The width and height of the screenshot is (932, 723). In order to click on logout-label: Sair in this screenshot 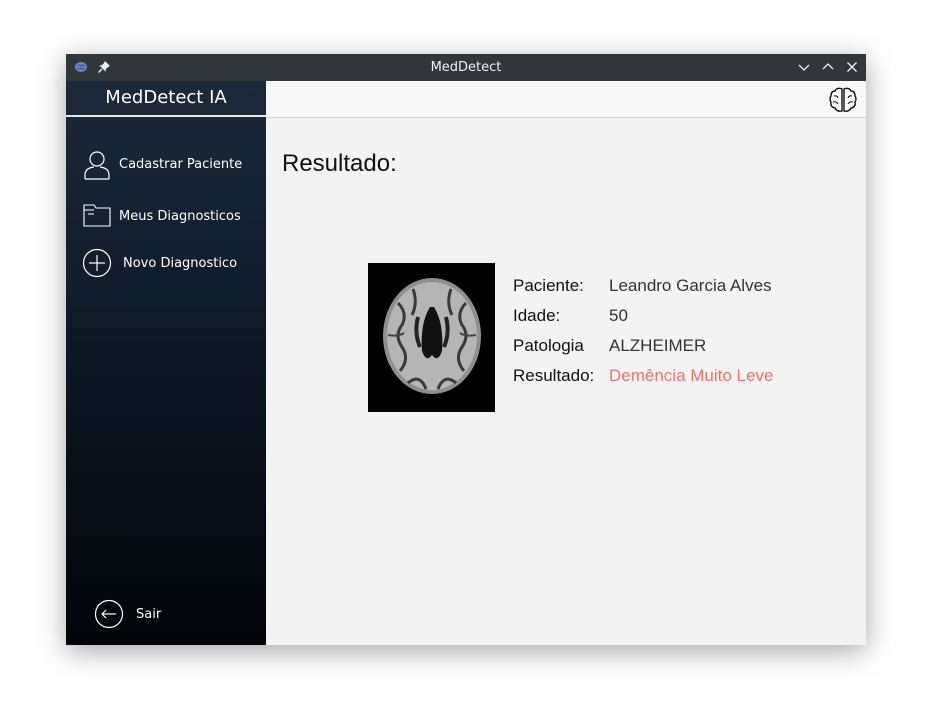, I will do `click(149, 614)`.